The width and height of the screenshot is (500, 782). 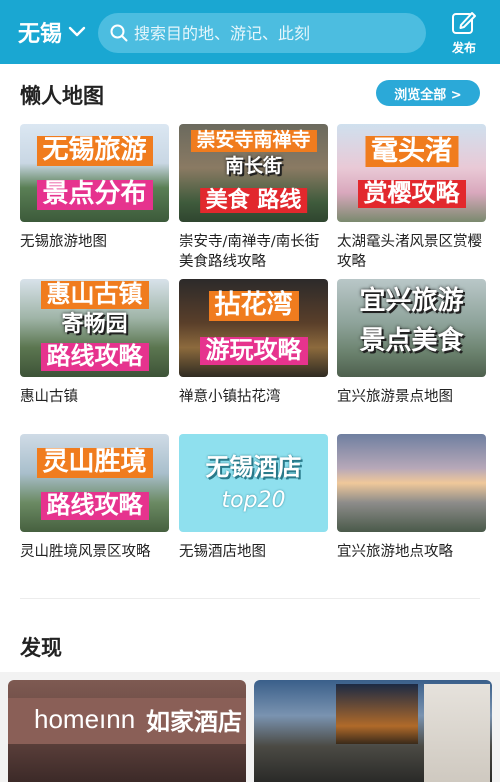 I want to click on feed-post-hotel: homeınn 如家酒店, so click(x=127, y=731).